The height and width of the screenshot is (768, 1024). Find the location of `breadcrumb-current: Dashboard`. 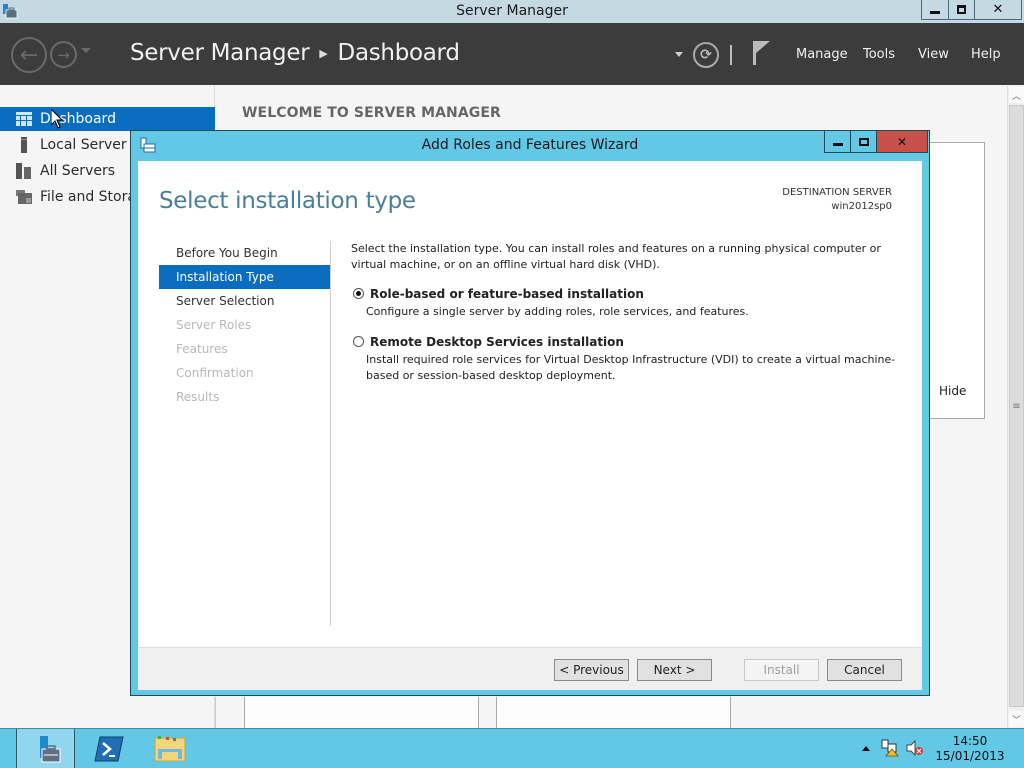

breadcrumb-current: Dashboard is located at coordinates (398, 53).